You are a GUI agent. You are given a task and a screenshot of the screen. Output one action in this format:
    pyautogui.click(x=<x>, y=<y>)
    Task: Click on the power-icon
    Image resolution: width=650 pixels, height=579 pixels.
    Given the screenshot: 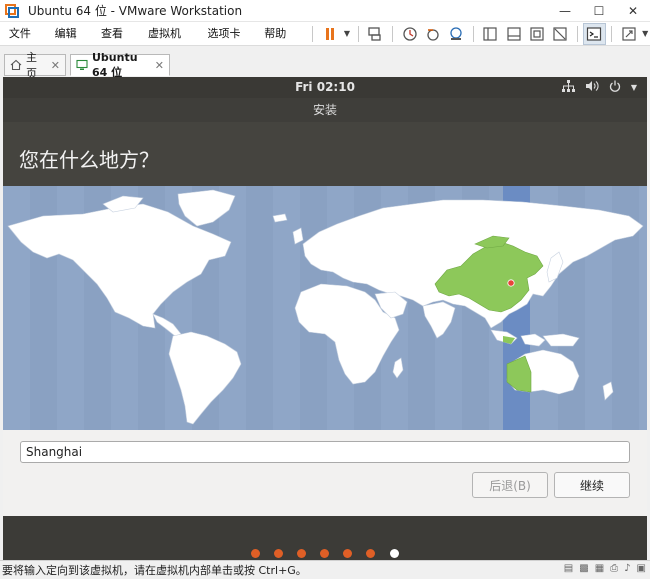 What is the action you would take?
    pyautogui.click(x=615, y=87)
    